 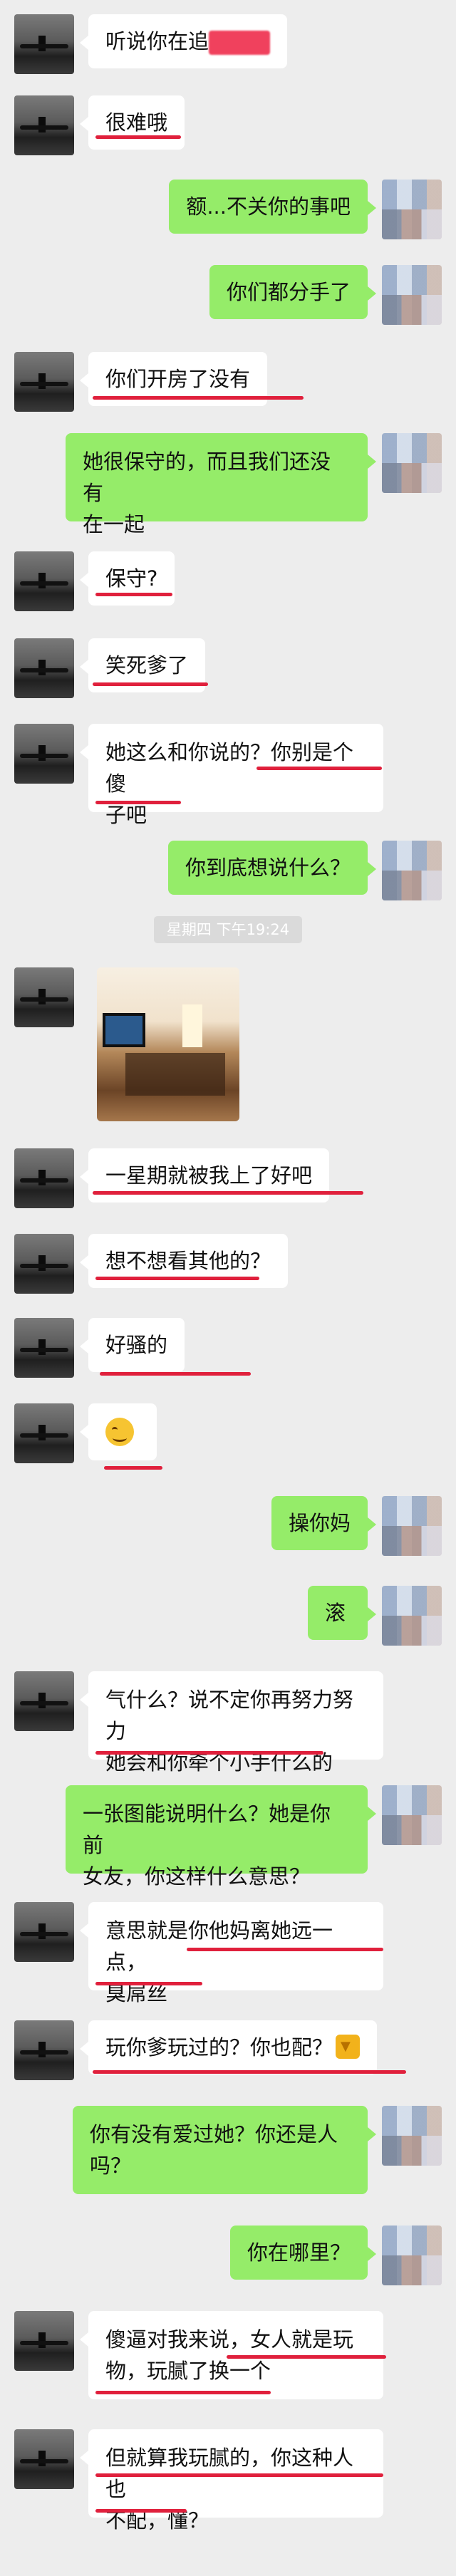 I want to click on message-row, so click(x=228, y=1436).